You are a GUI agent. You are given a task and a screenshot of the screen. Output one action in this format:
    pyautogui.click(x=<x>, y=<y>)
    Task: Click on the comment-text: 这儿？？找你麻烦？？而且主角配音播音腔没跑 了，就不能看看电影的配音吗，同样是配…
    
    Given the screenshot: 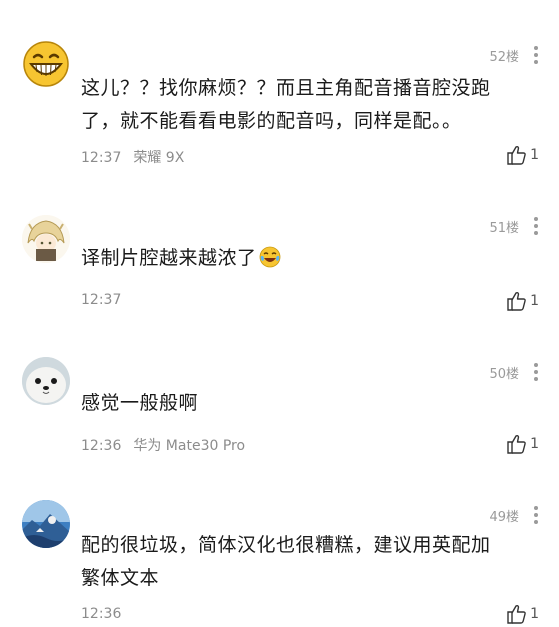 What is the action you would take?
    pyautogui.click(x=311, y=105)
    